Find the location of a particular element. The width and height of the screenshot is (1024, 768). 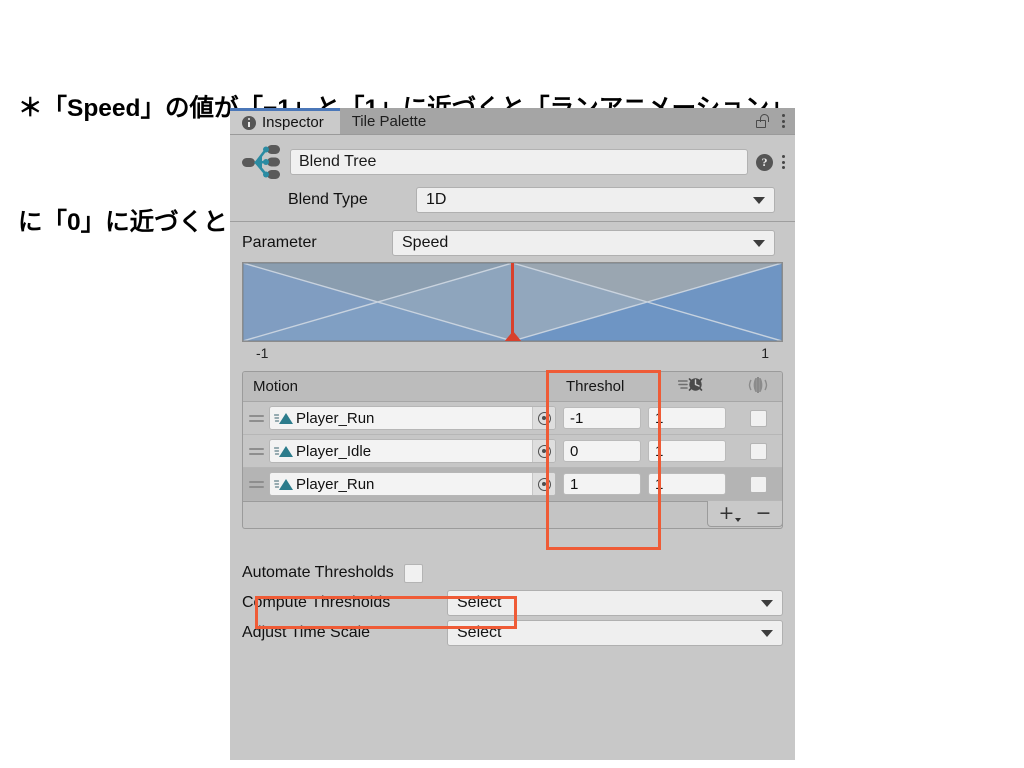

asset-header: Blend Tree ? is located at coordinates (512, 159).